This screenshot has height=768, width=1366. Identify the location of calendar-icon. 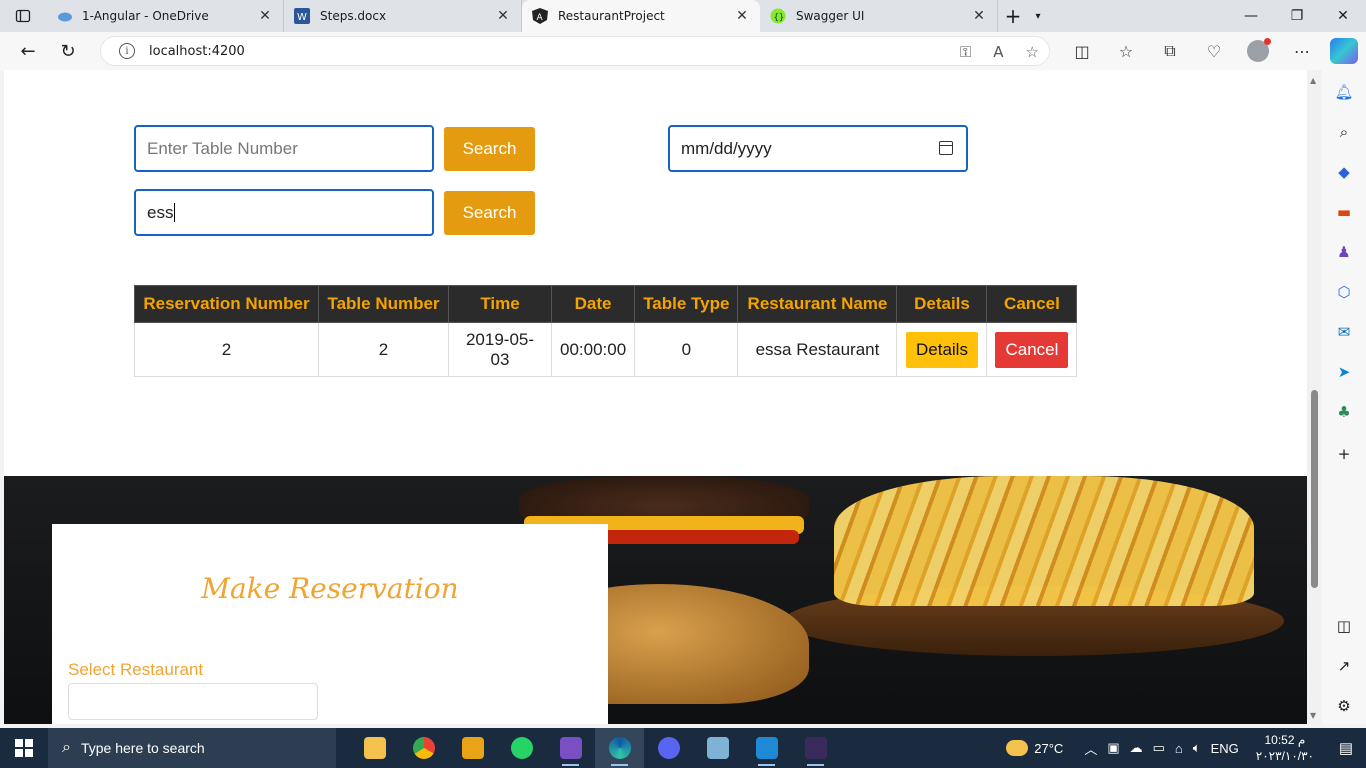
(946, 148).